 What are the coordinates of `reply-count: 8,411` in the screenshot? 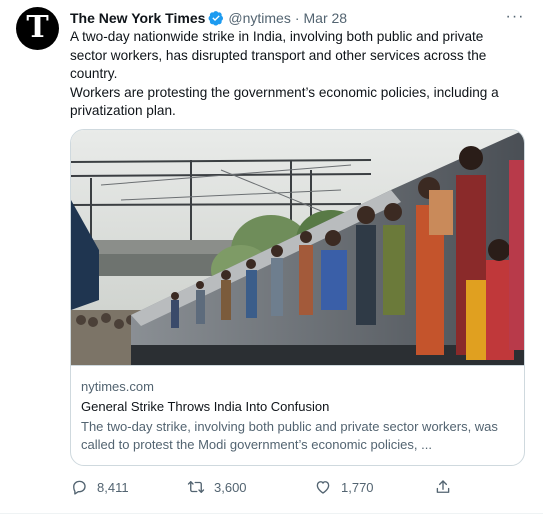 It's located at (113, 487).